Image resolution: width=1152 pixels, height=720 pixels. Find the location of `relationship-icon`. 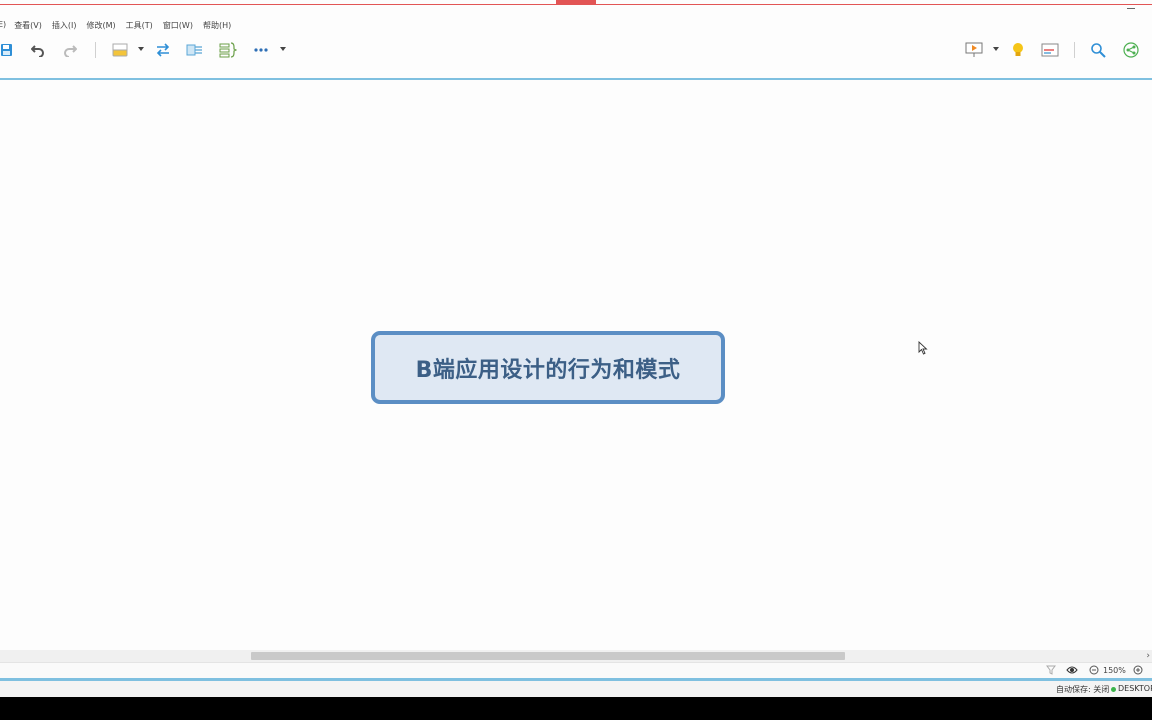

relationship-icon is located at coordinates (163, 50).